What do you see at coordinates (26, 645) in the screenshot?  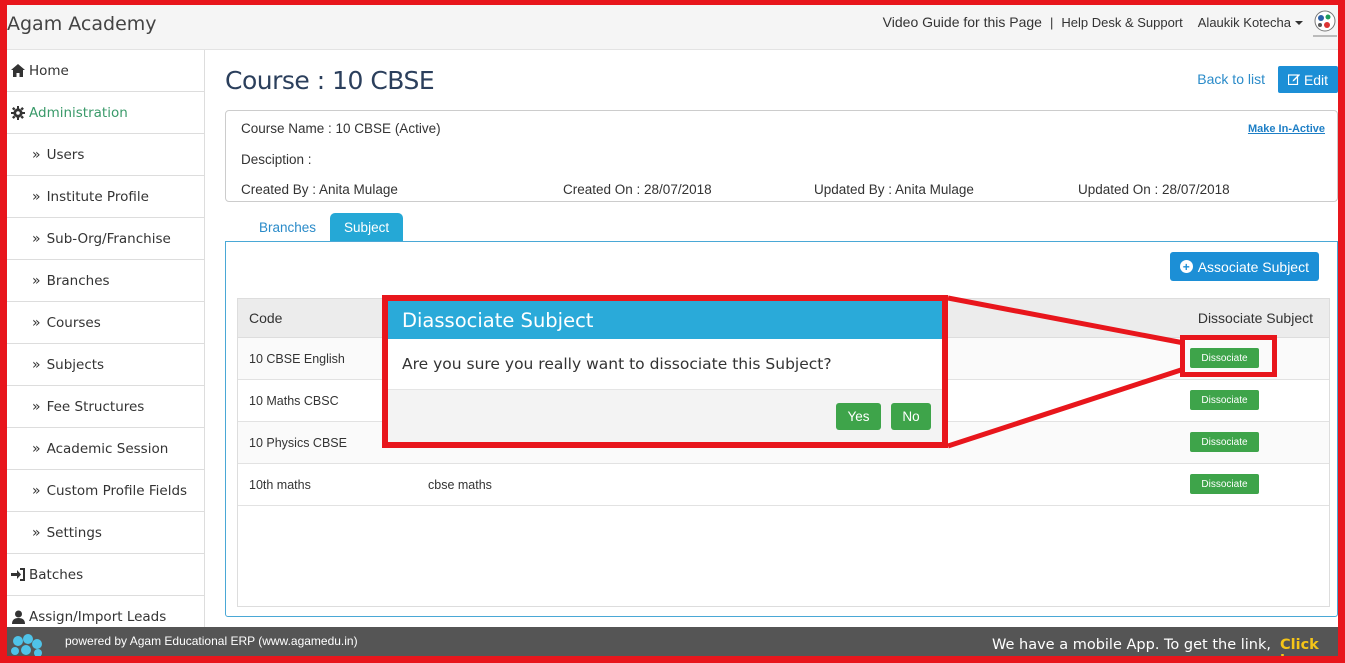 I see `agam-logo-icon` at bounding box center [26, 645].